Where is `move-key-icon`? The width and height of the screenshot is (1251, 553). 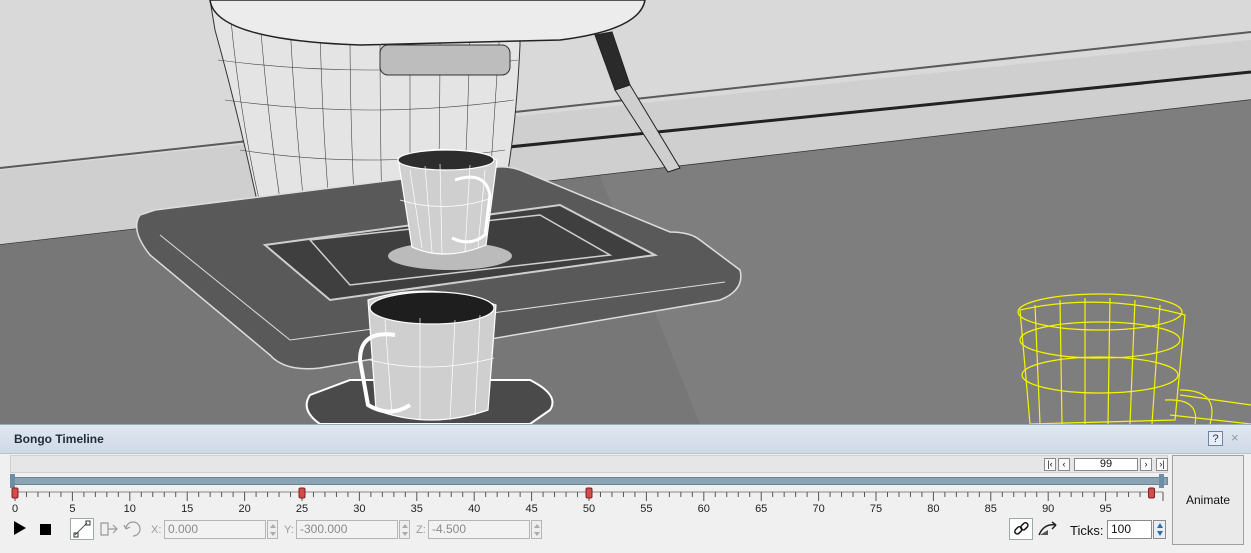
move-key-icon is located at coordinates (109, 529).